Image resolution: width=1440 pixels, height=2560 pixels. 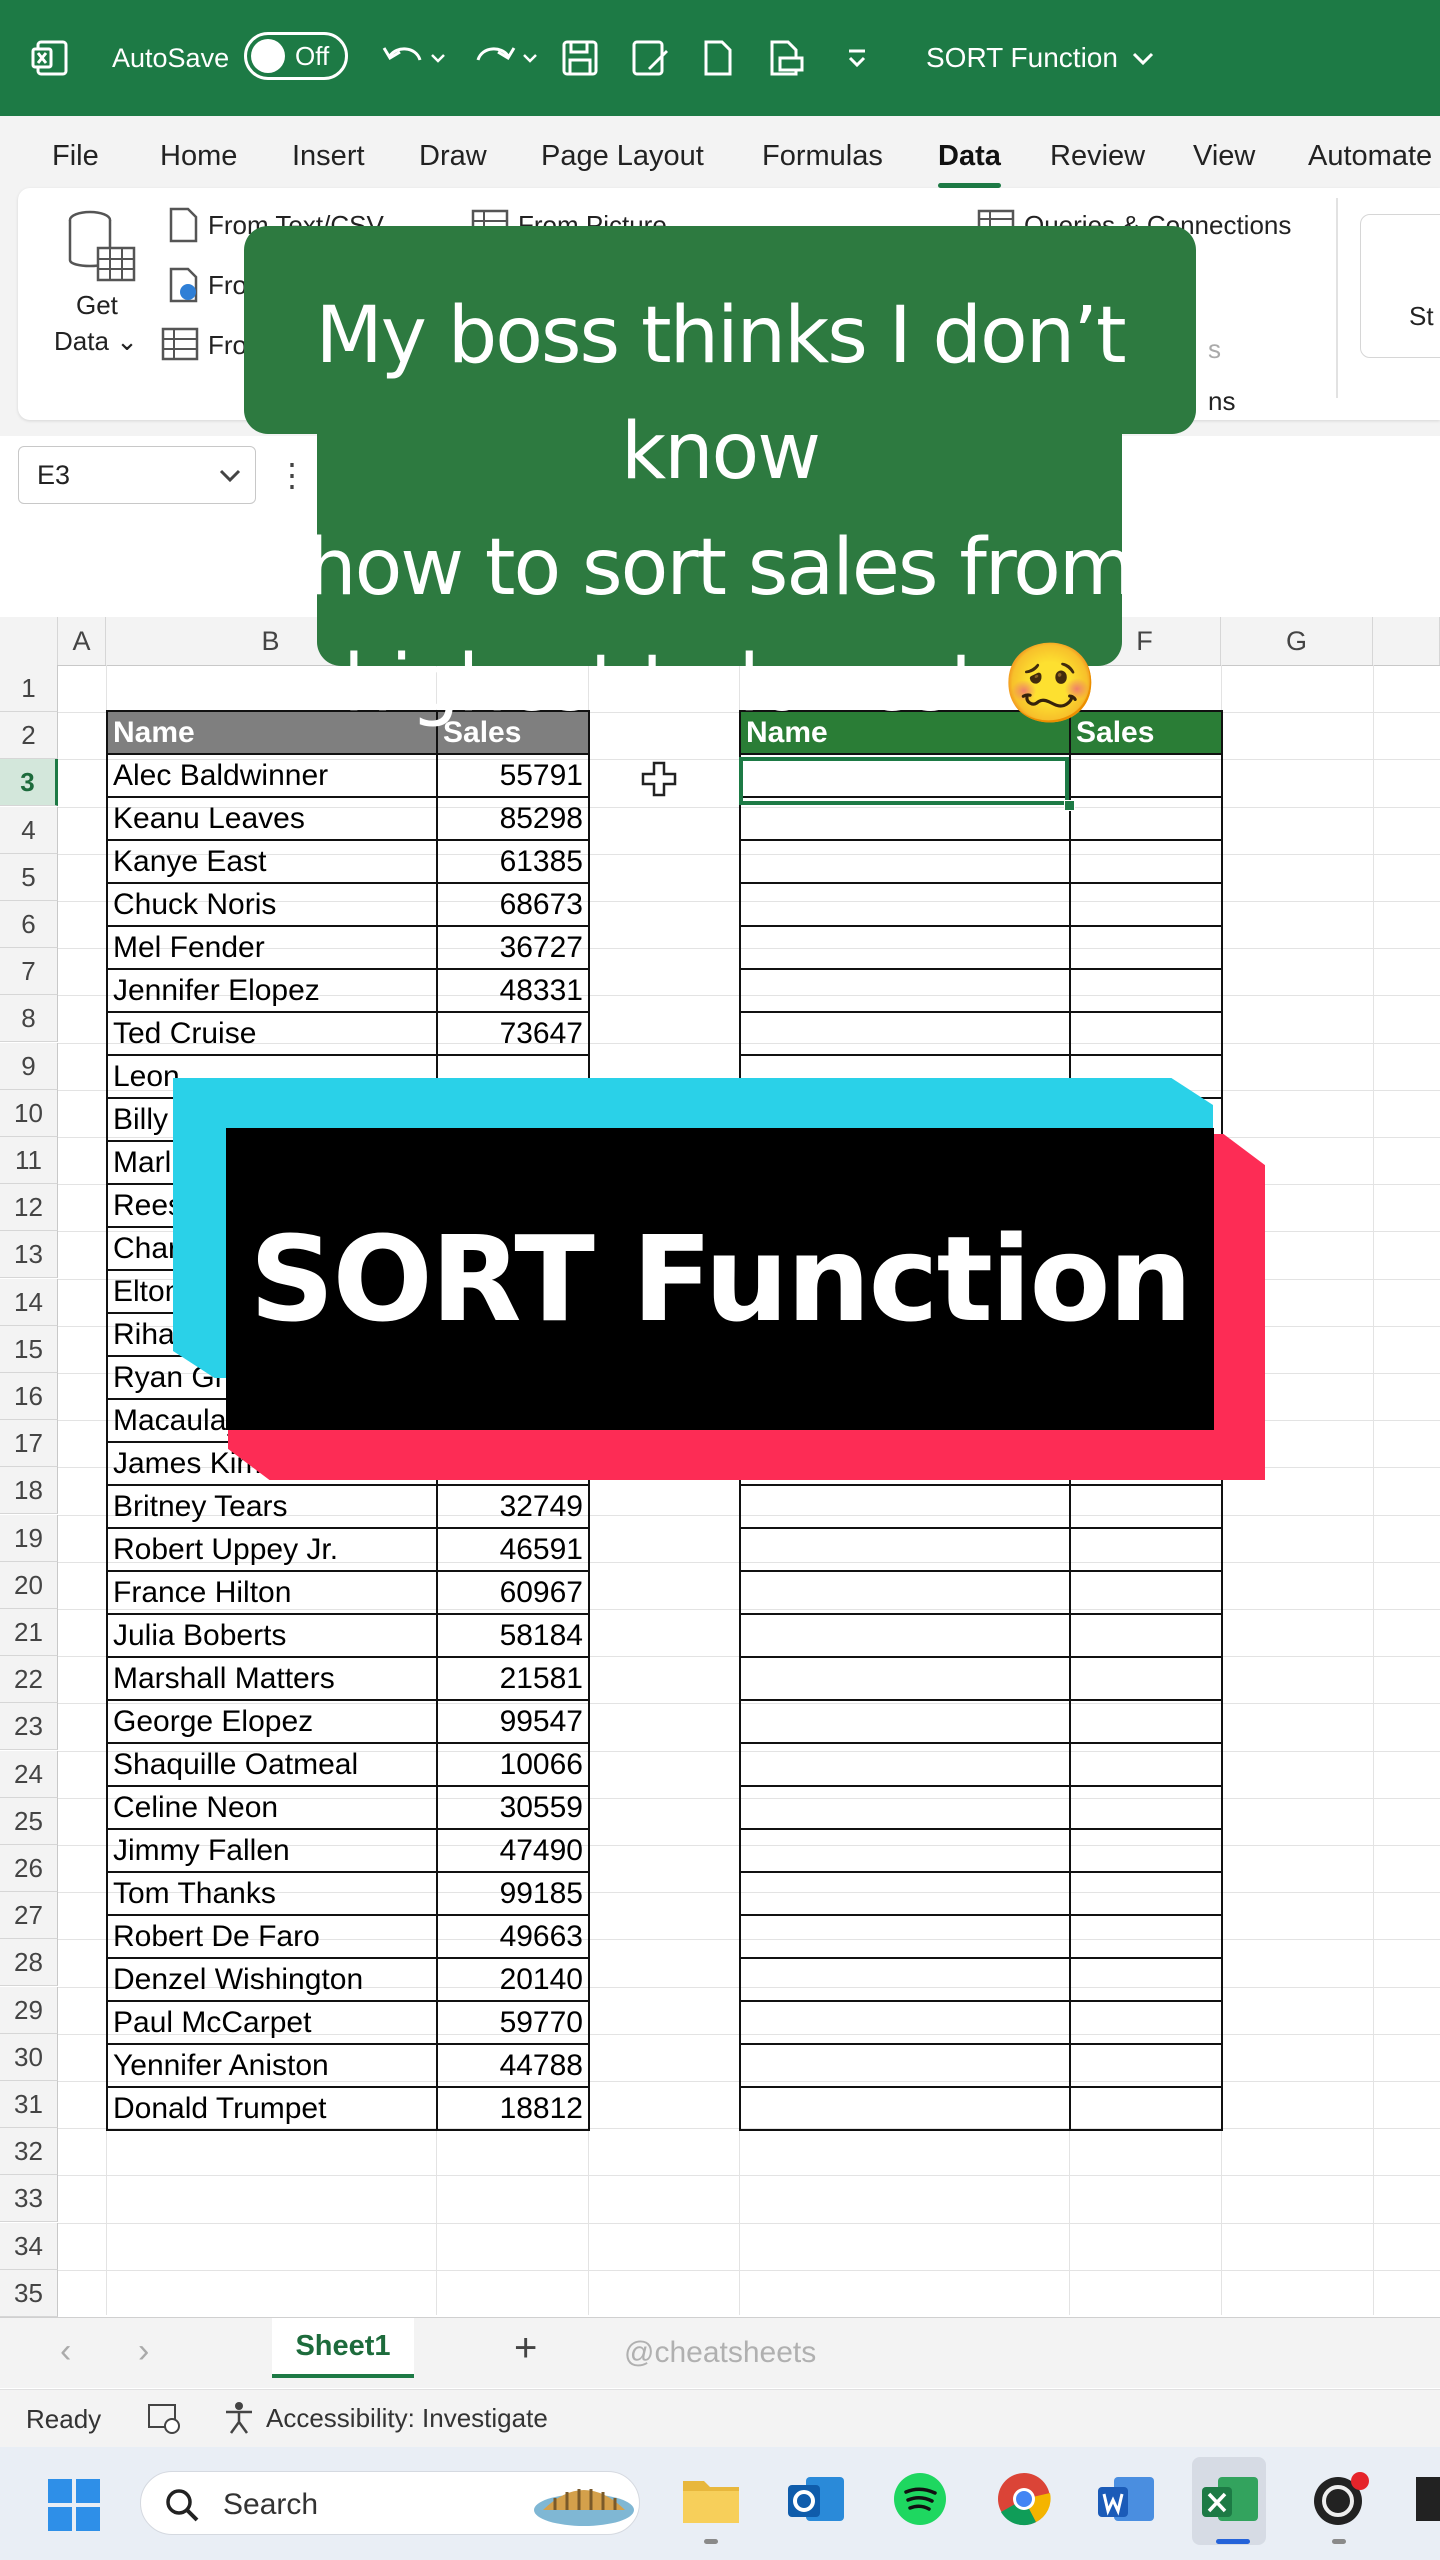 What do you see at coordinates (143, 2351) in the screenshot?
I see `sheet-next-icon: ›` at bounding box center [143, 2351].